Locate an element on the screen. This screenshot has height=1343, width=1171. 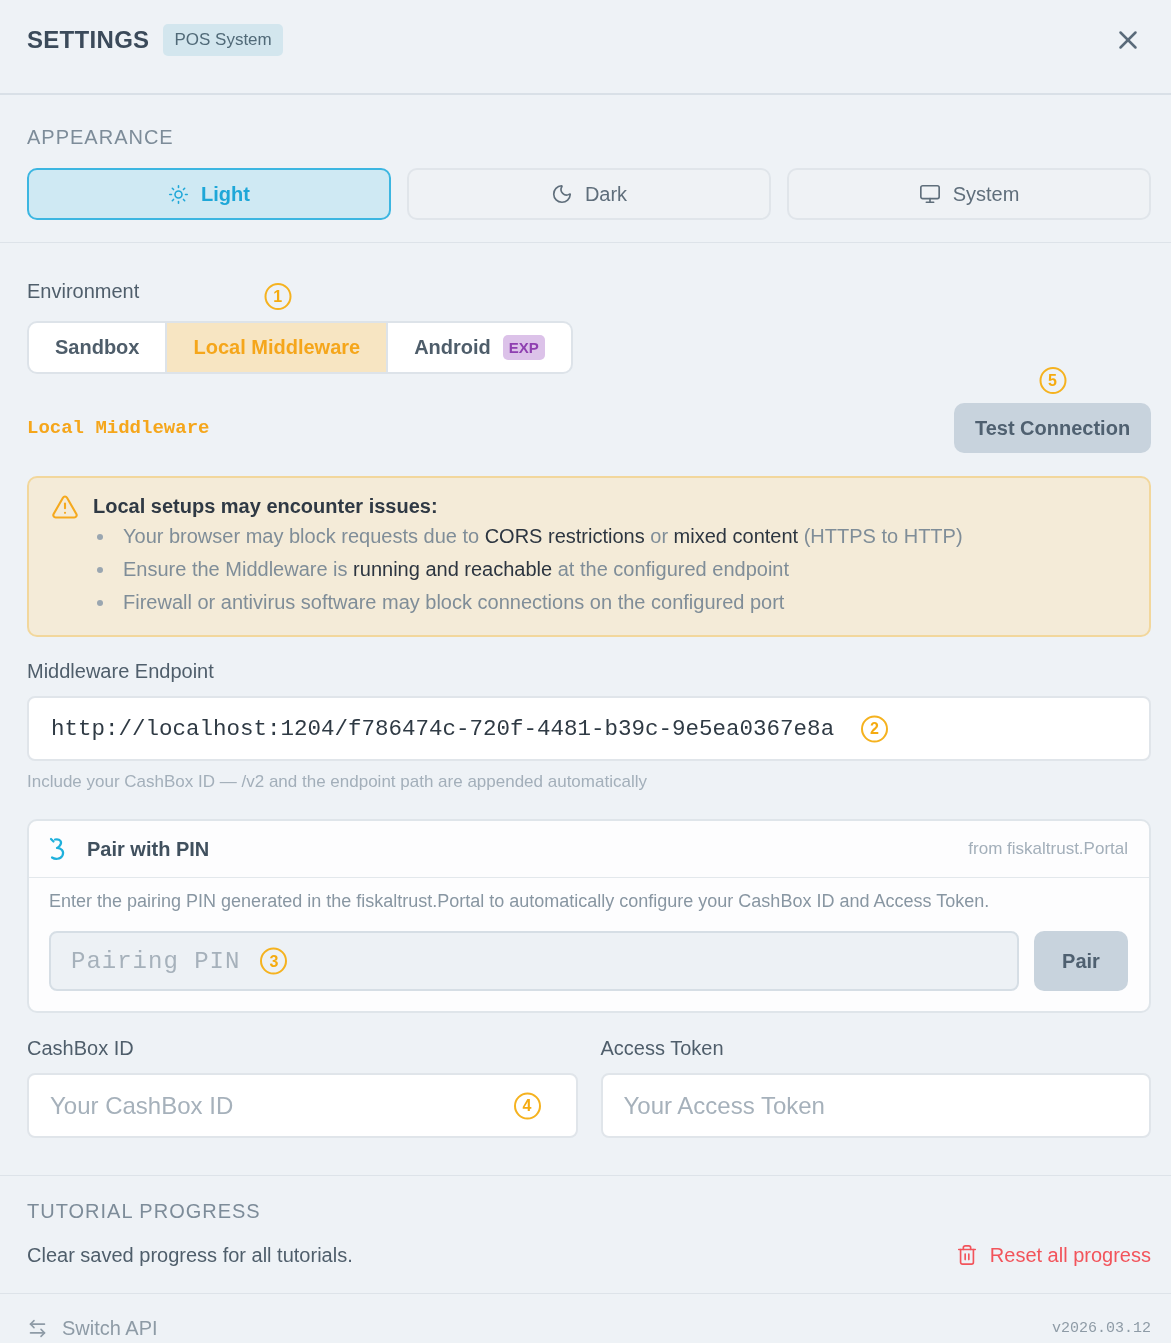
mode-label: Local Middleware is located at coordinates (118, 428).